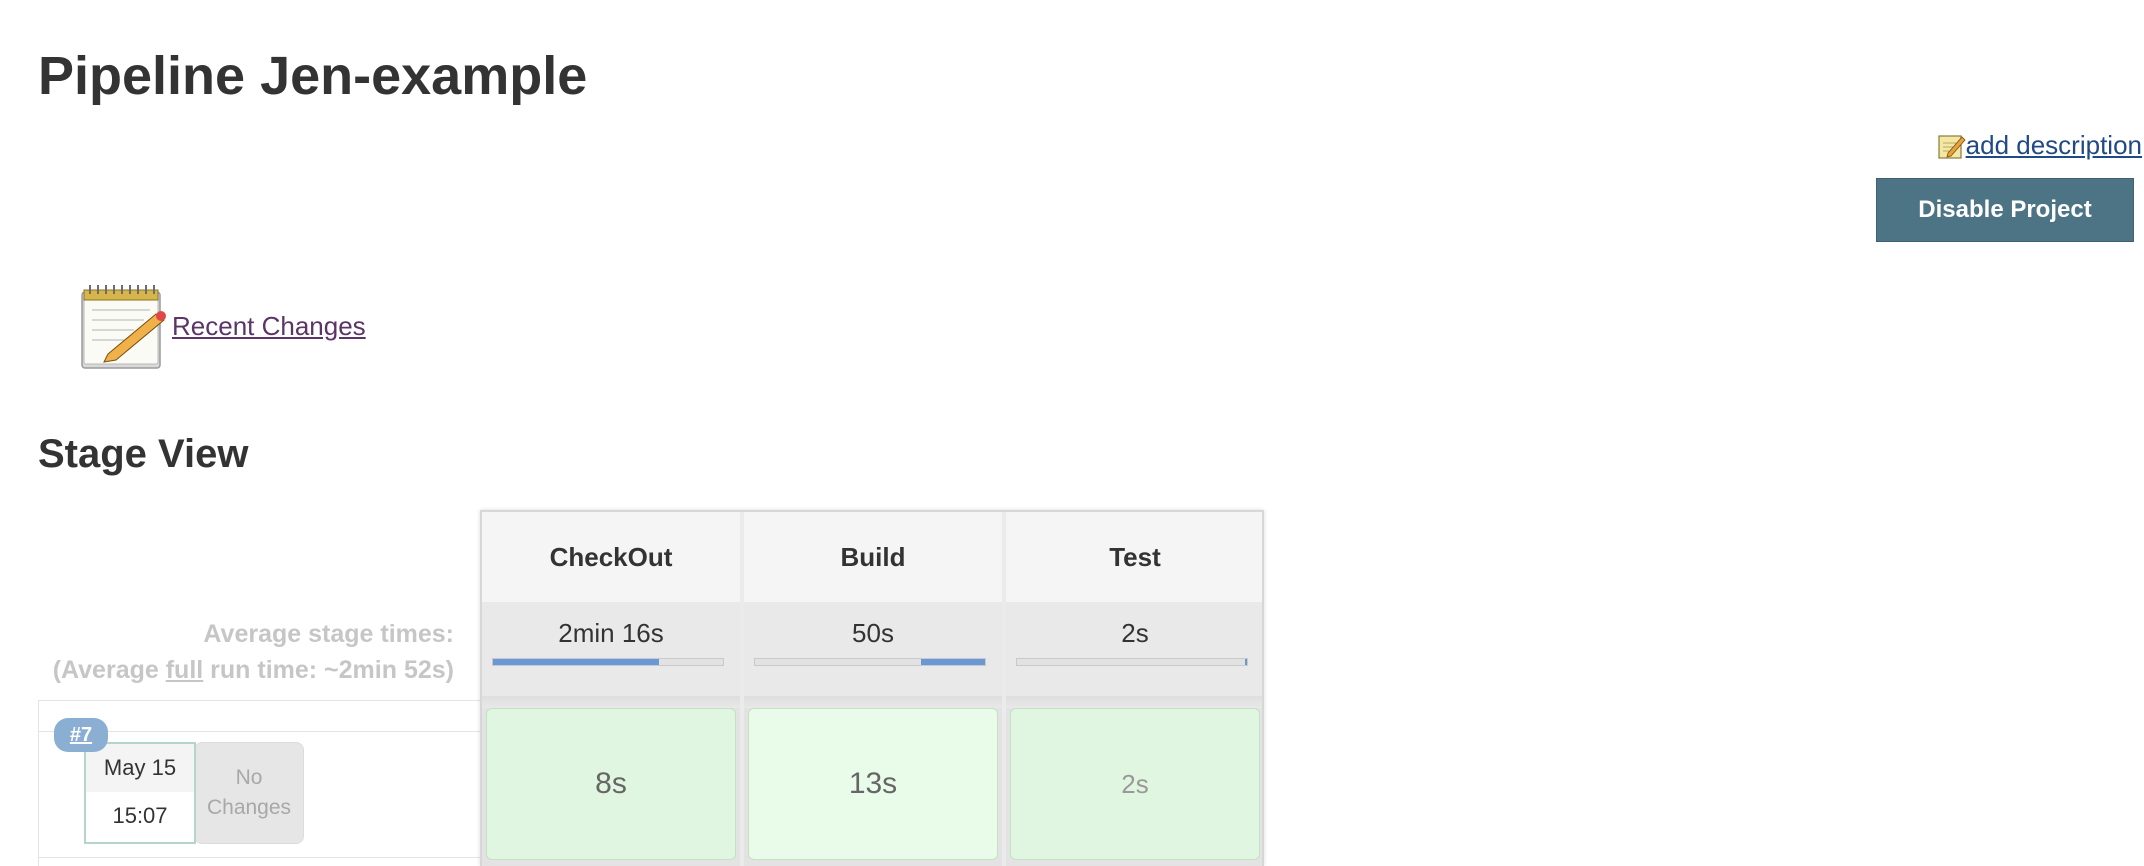 The height and width of the screenshot is (866, 2144). Describe the element at coordinates (81, 735) in the screenshot. I see `build-number-badge: #7` at that location.